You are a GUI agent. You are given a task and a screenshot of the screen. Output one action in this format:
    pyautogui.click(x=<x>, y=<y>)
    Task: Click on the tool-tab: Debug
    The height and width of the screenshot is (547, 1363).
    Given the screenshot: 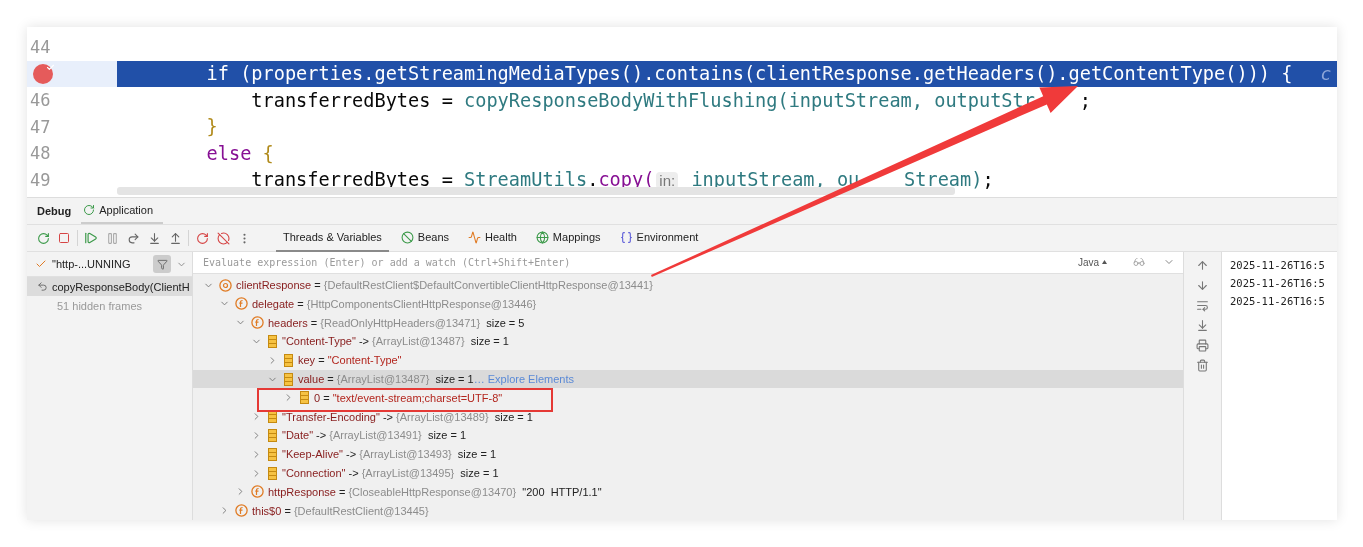 What is the action you would take?
    pyautogui.click(x=58, y=211)
    